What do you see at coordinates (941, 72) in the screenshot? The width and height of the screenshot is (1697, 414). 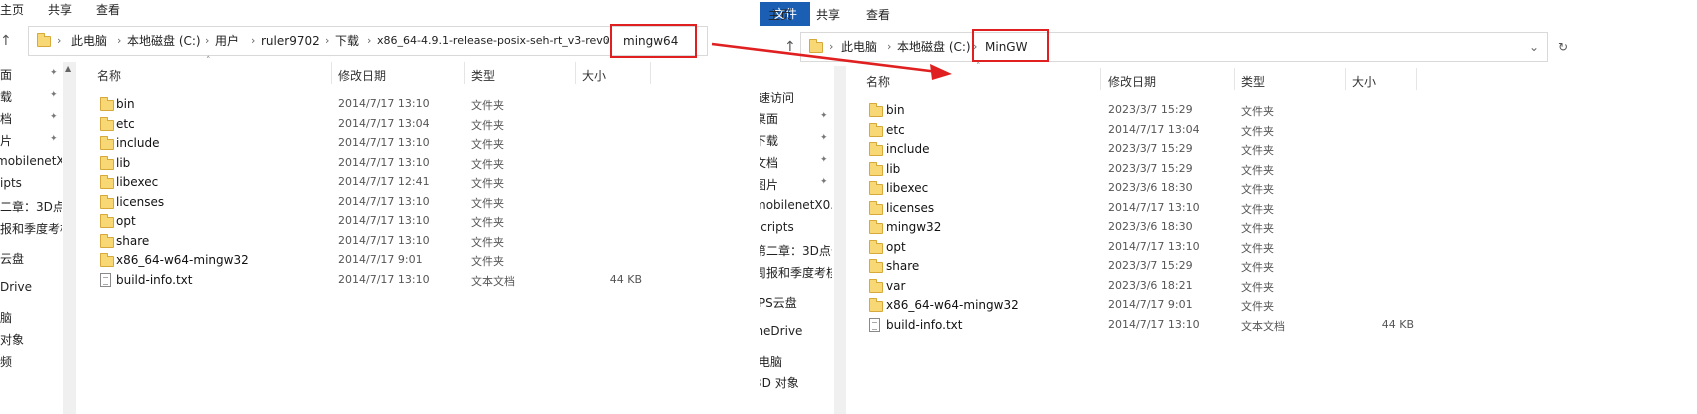 I see `arrow-head` at bounding box center [941, 72].